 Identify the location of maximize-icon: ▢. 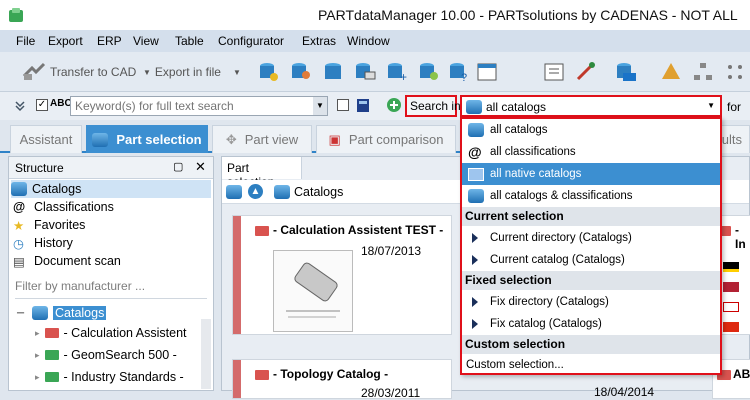
(178, 166).